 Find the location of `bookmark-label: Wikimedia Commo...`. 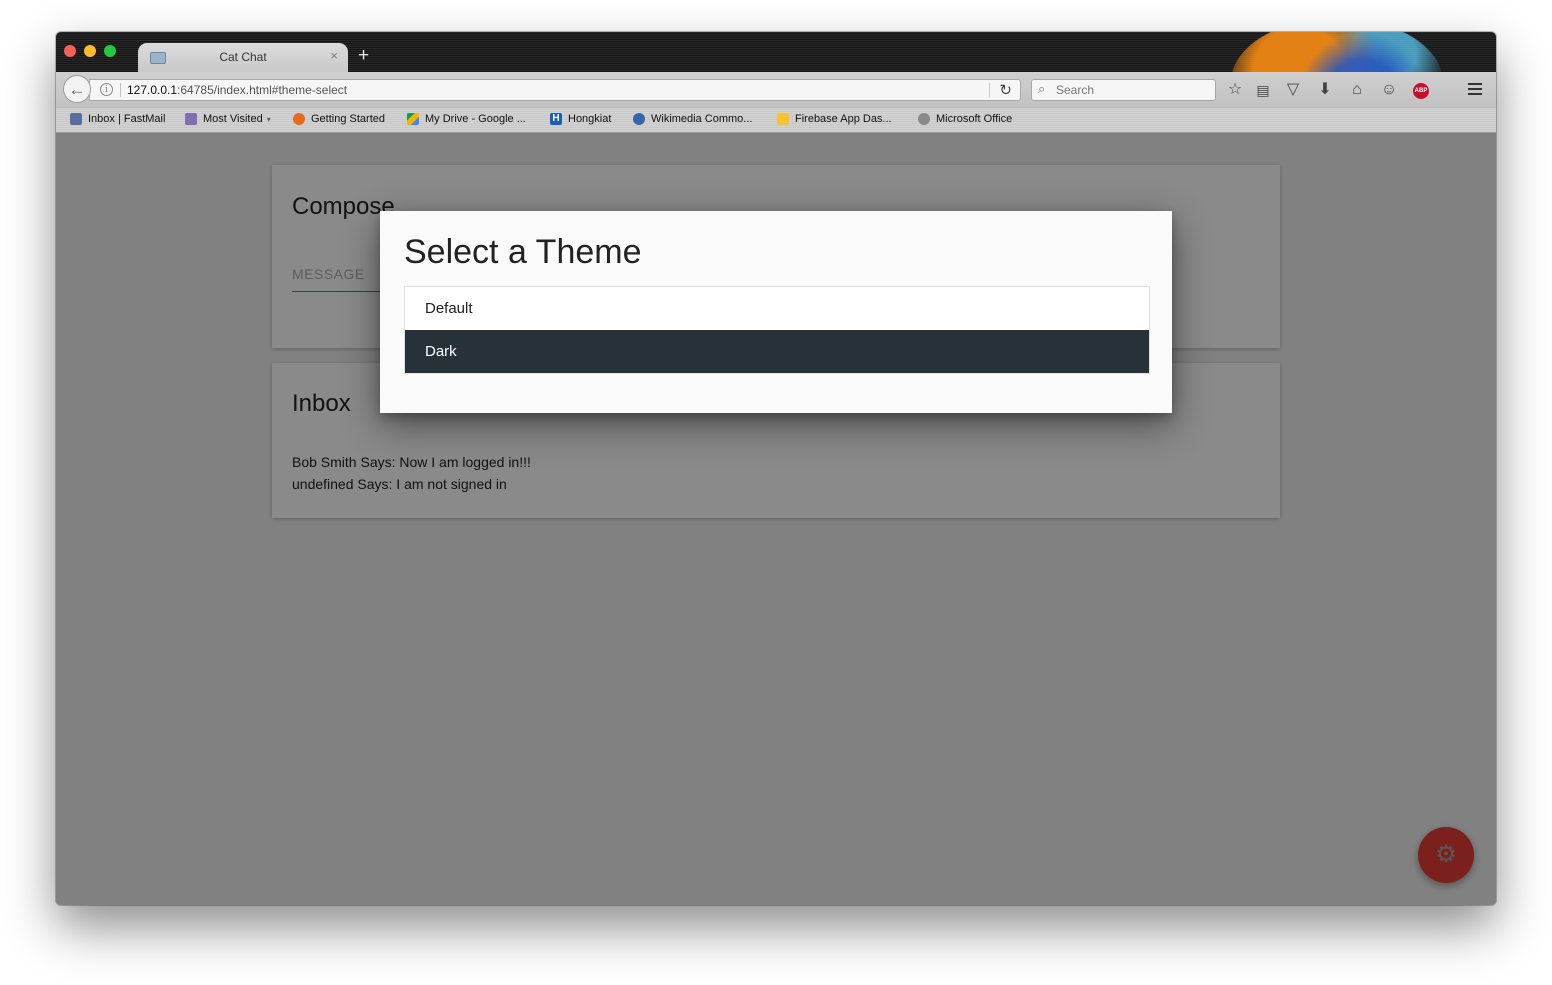

bookmark-label: Wikimedia Commo... is located at coordinates (702, 119).